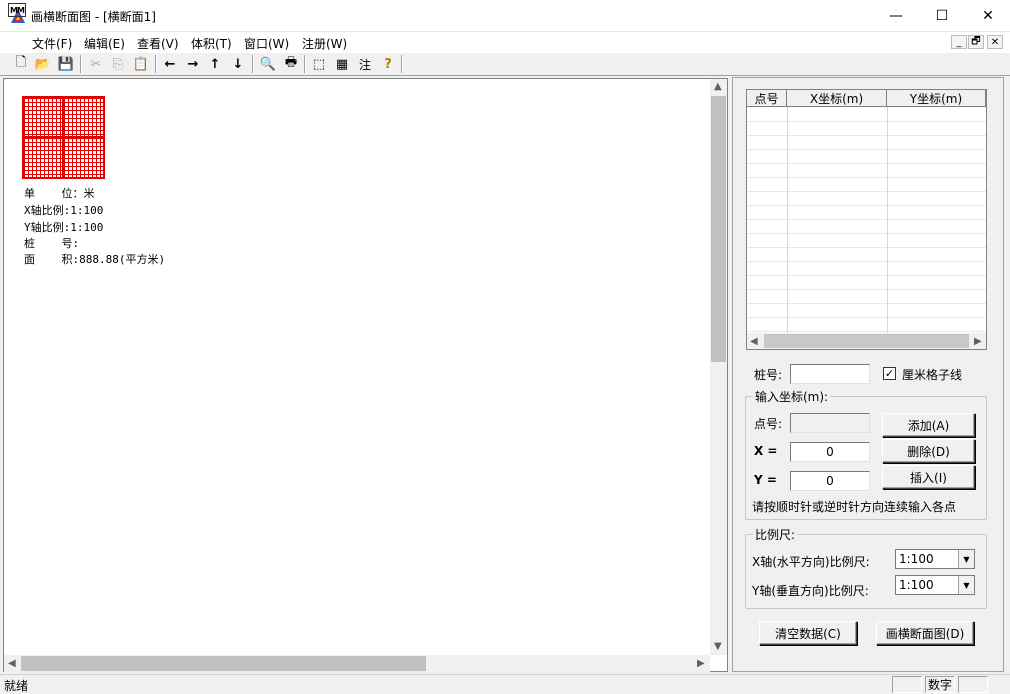  What do you see at coordinates (754, 341) in the screenshot?
I see `table-scroll-left-icon: ◀` at bounding box center [754, 341].